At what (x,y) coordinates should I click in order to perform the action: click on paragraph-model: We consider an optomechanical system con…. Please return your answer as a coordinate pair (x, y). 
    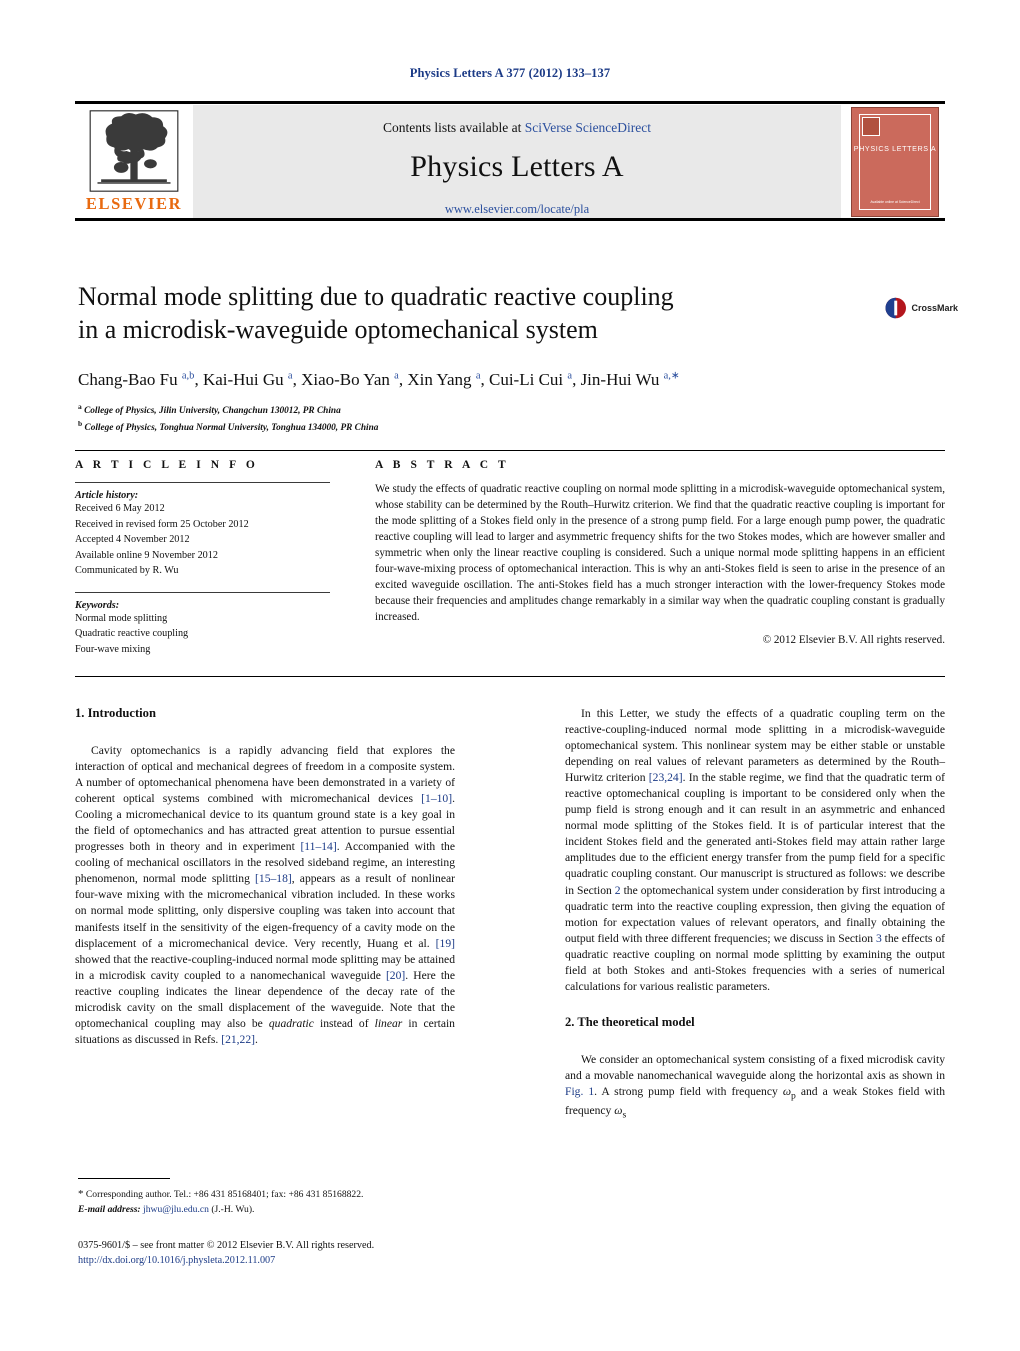
    Looking at the image, I should click on (755, 1086).